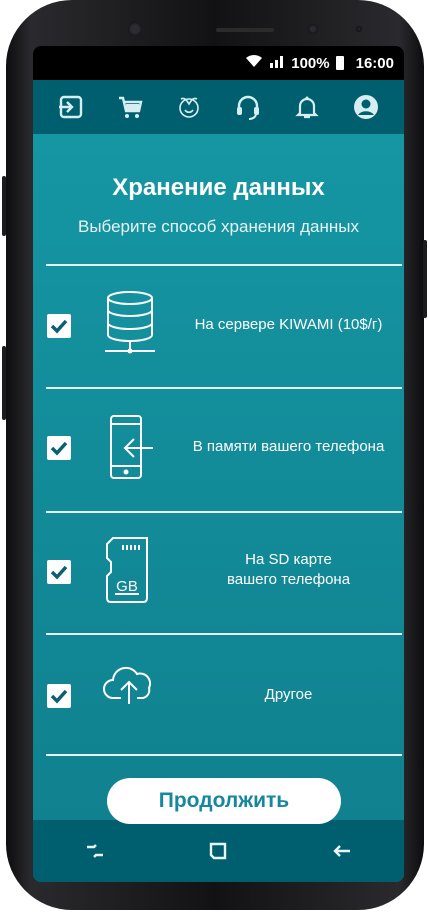 This screenshot has height=912, width=429. I want to click on checkbox-phone-memory, so click(59, 448).